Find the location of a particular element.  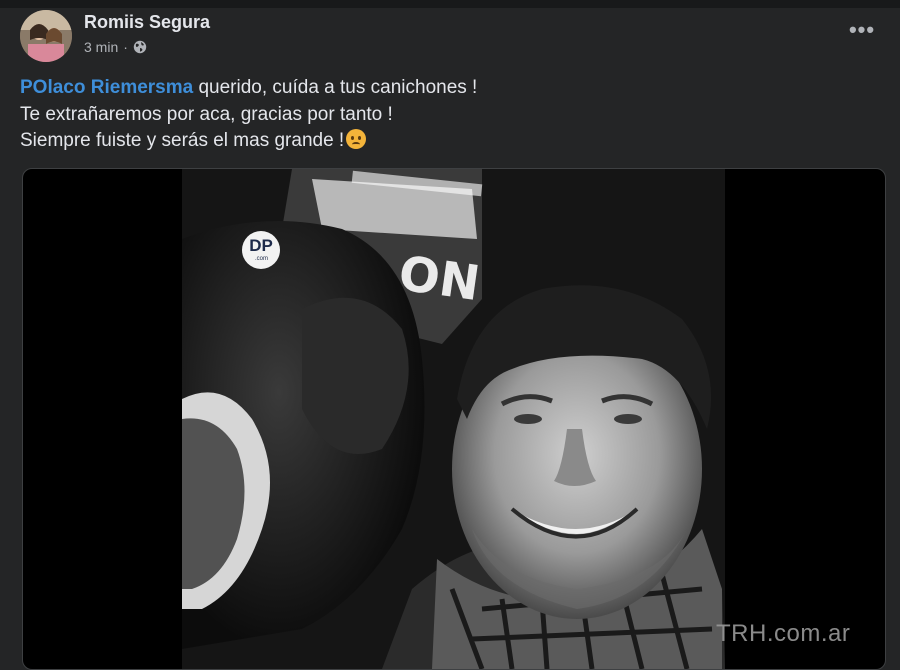

sad-face-emoji is located at coordinates (356, 139).